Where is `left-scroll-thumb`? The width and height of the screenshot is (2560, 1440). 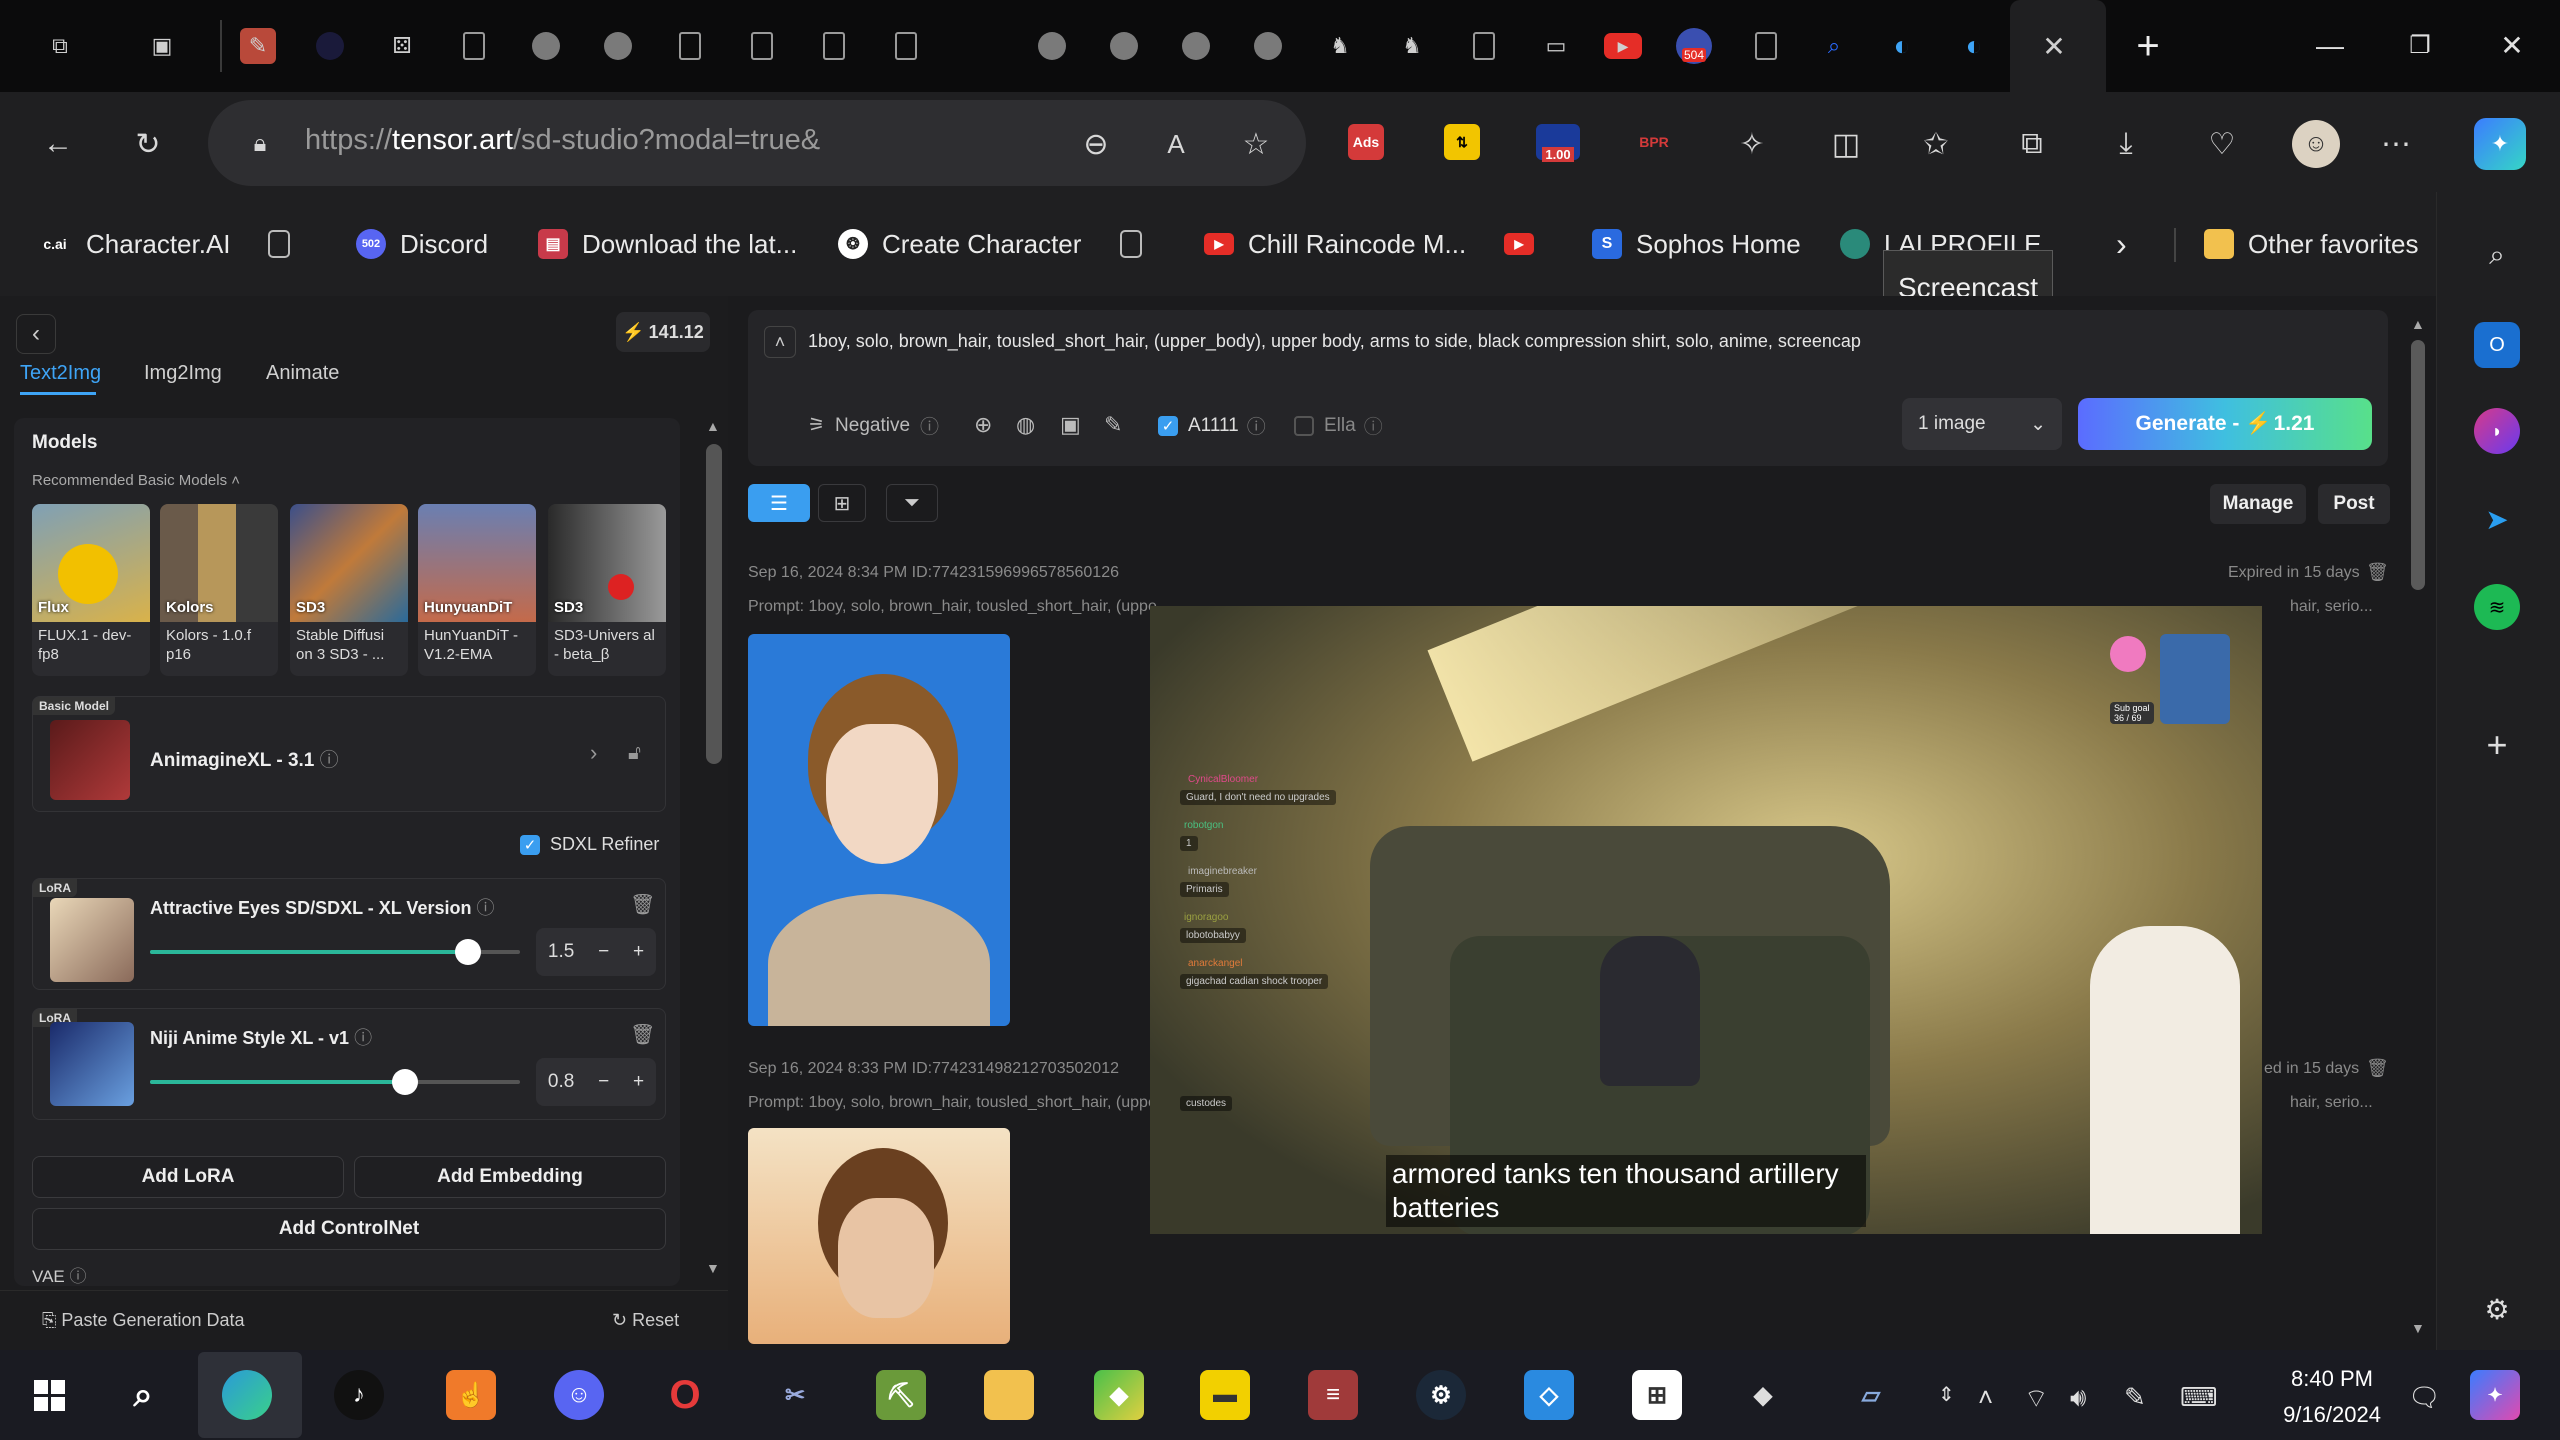
left-scroll-thumb is located at coordinates (714, 604).